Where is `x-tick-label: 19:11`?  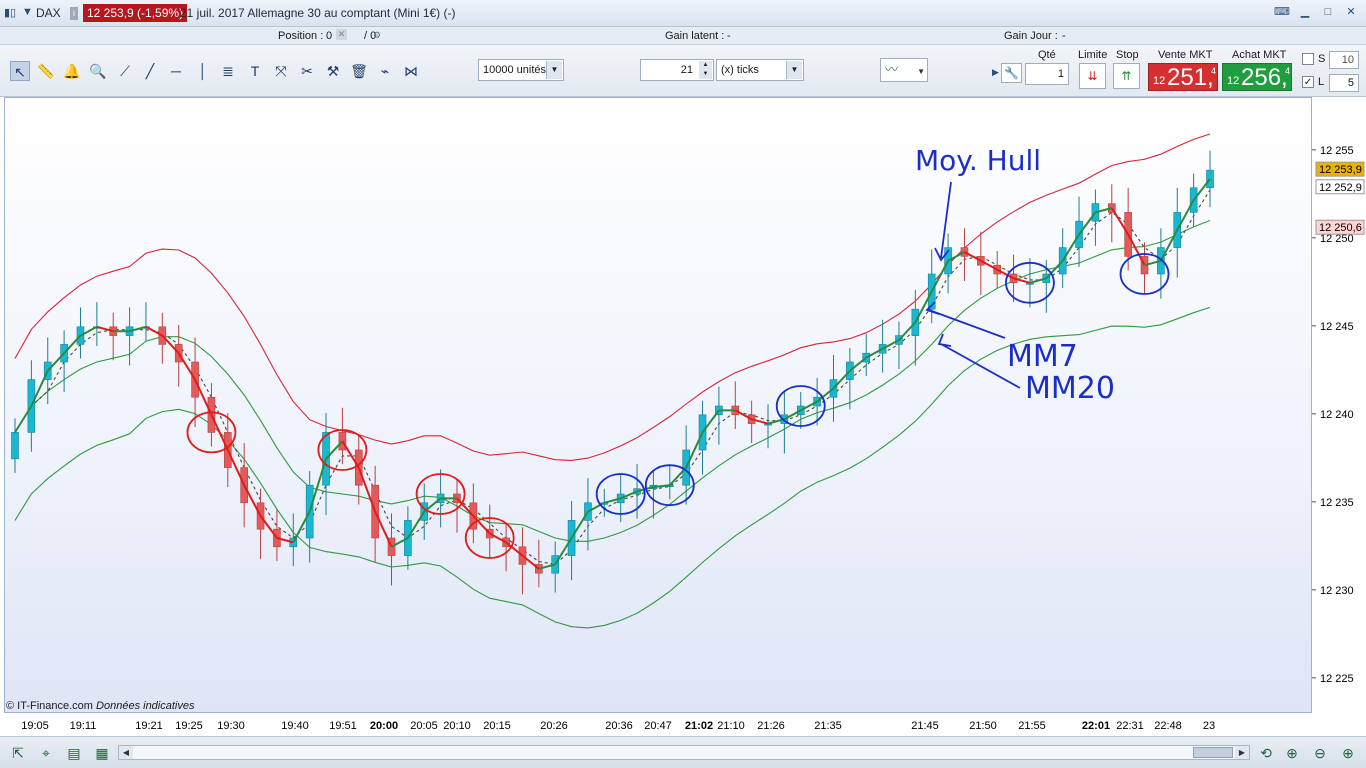
x-tick-label: 19:11 is located at coordinates (83, 726).